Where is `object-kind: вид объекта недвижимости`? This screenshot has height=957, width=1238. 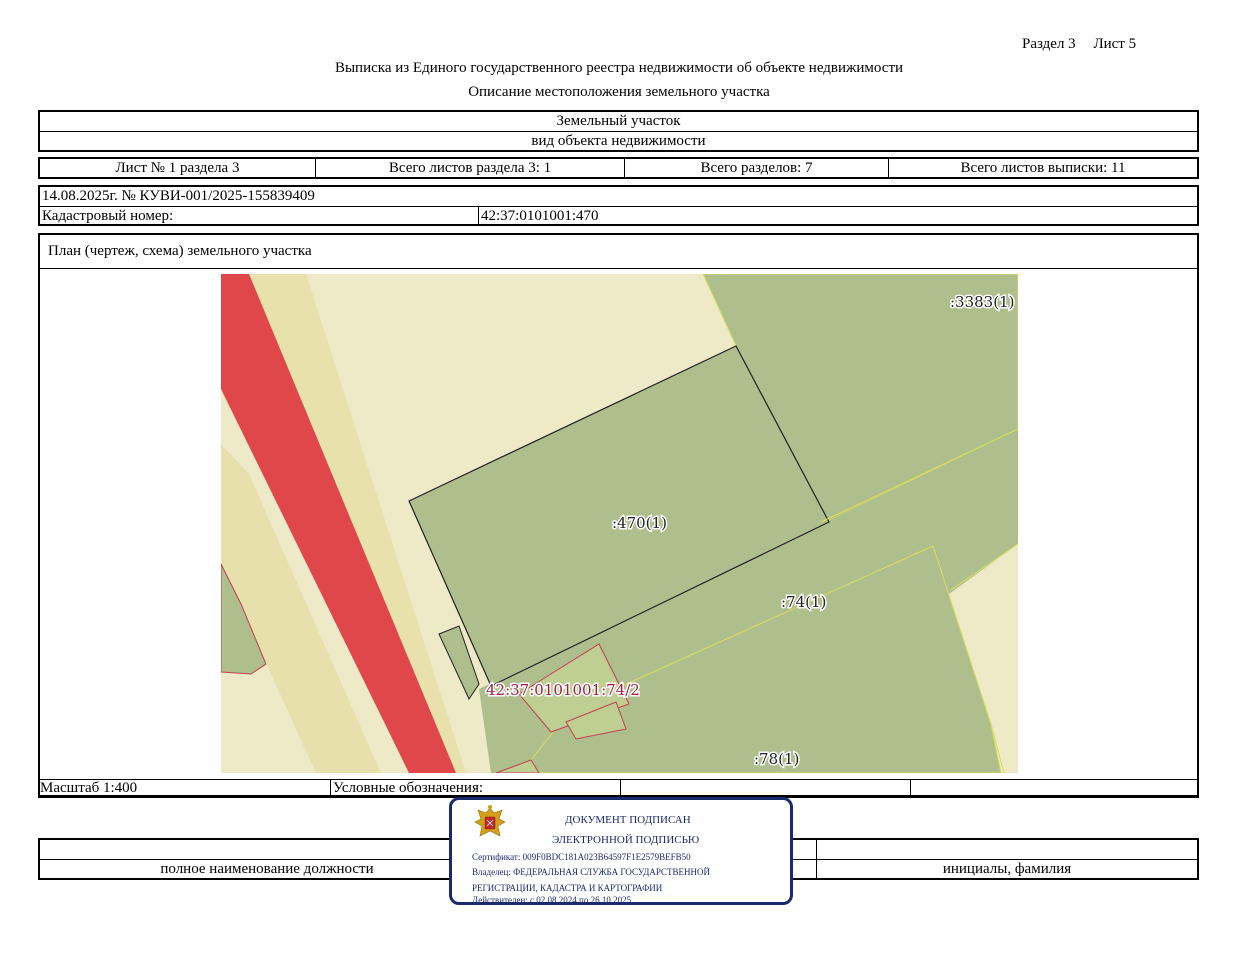
object-kind: вид объекта недвижимости is located at coordinates (618, 141).